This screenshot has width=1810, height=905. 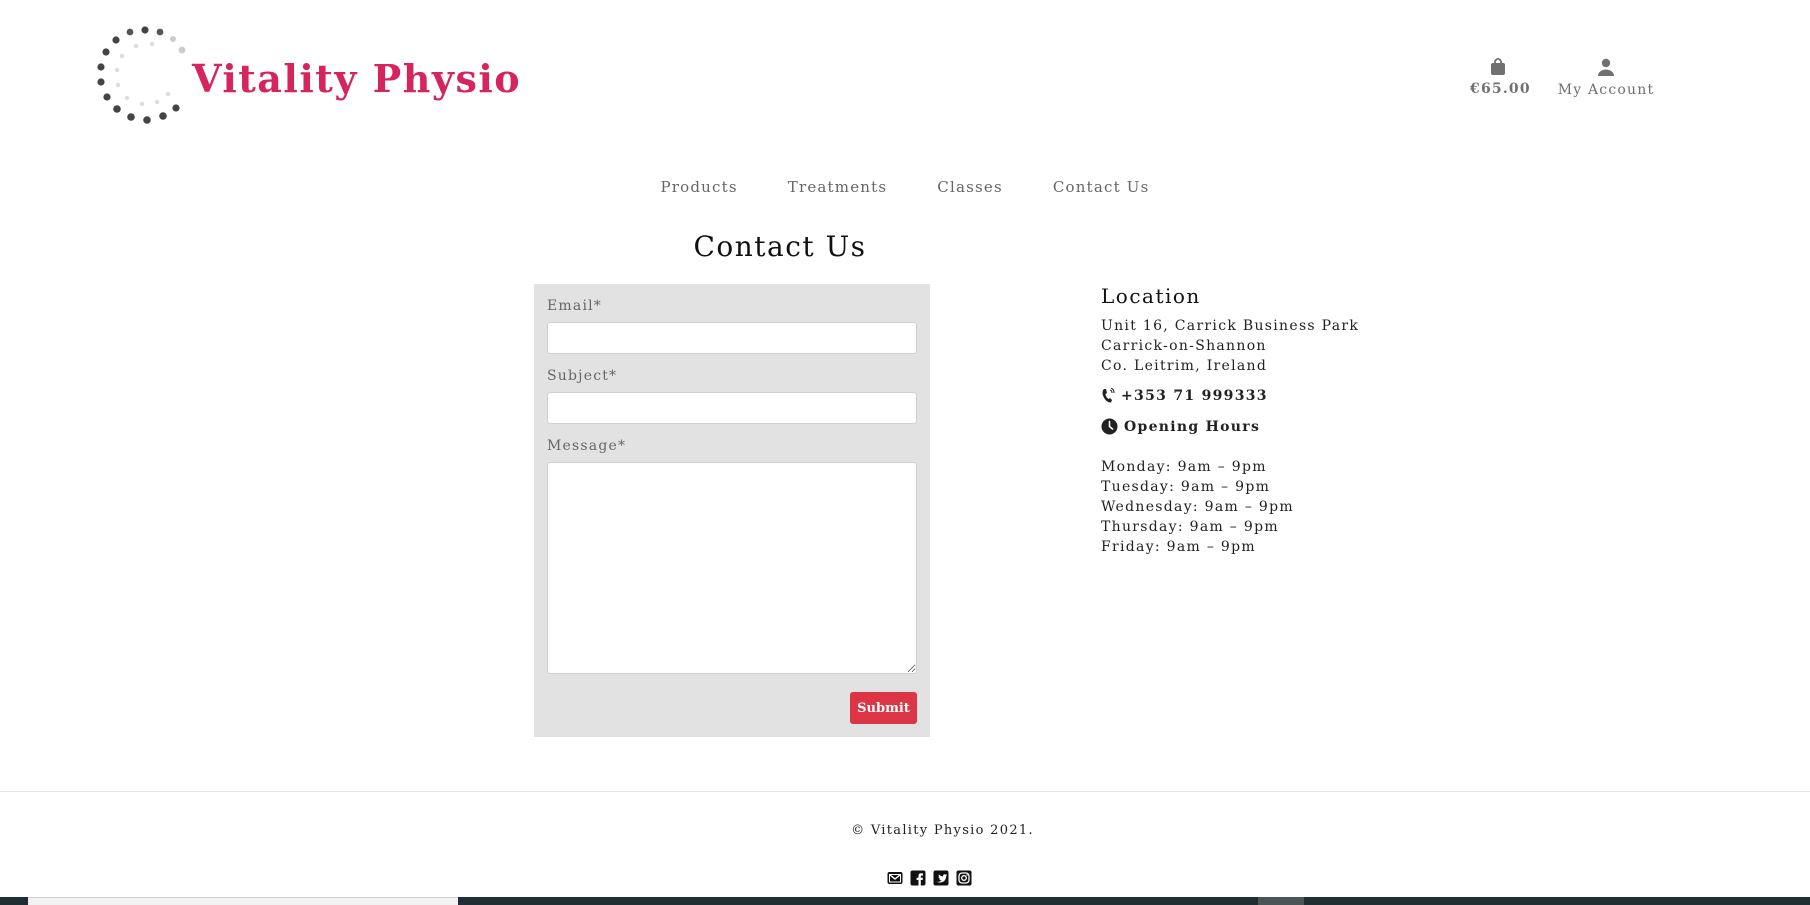 I want to click on message-field, so click(x=732, y=568).